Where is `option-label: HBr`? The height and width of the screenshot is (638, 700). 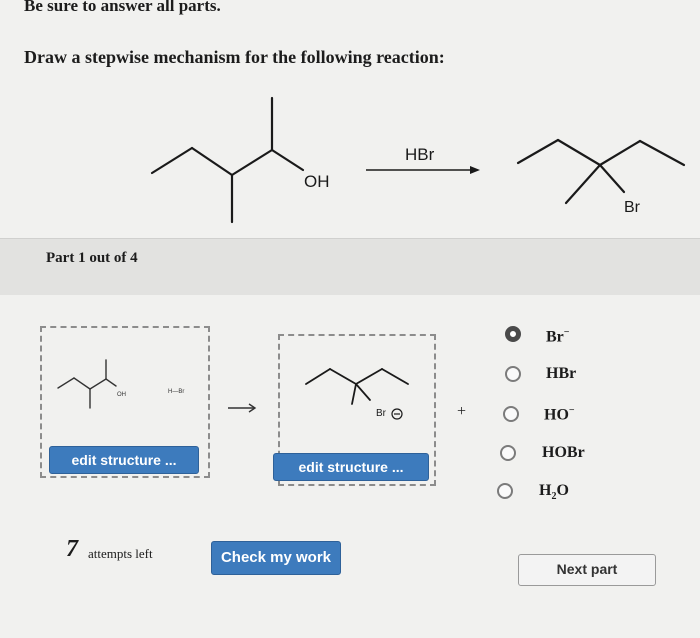 option-label: HBr is located at coordinates (561, 373).